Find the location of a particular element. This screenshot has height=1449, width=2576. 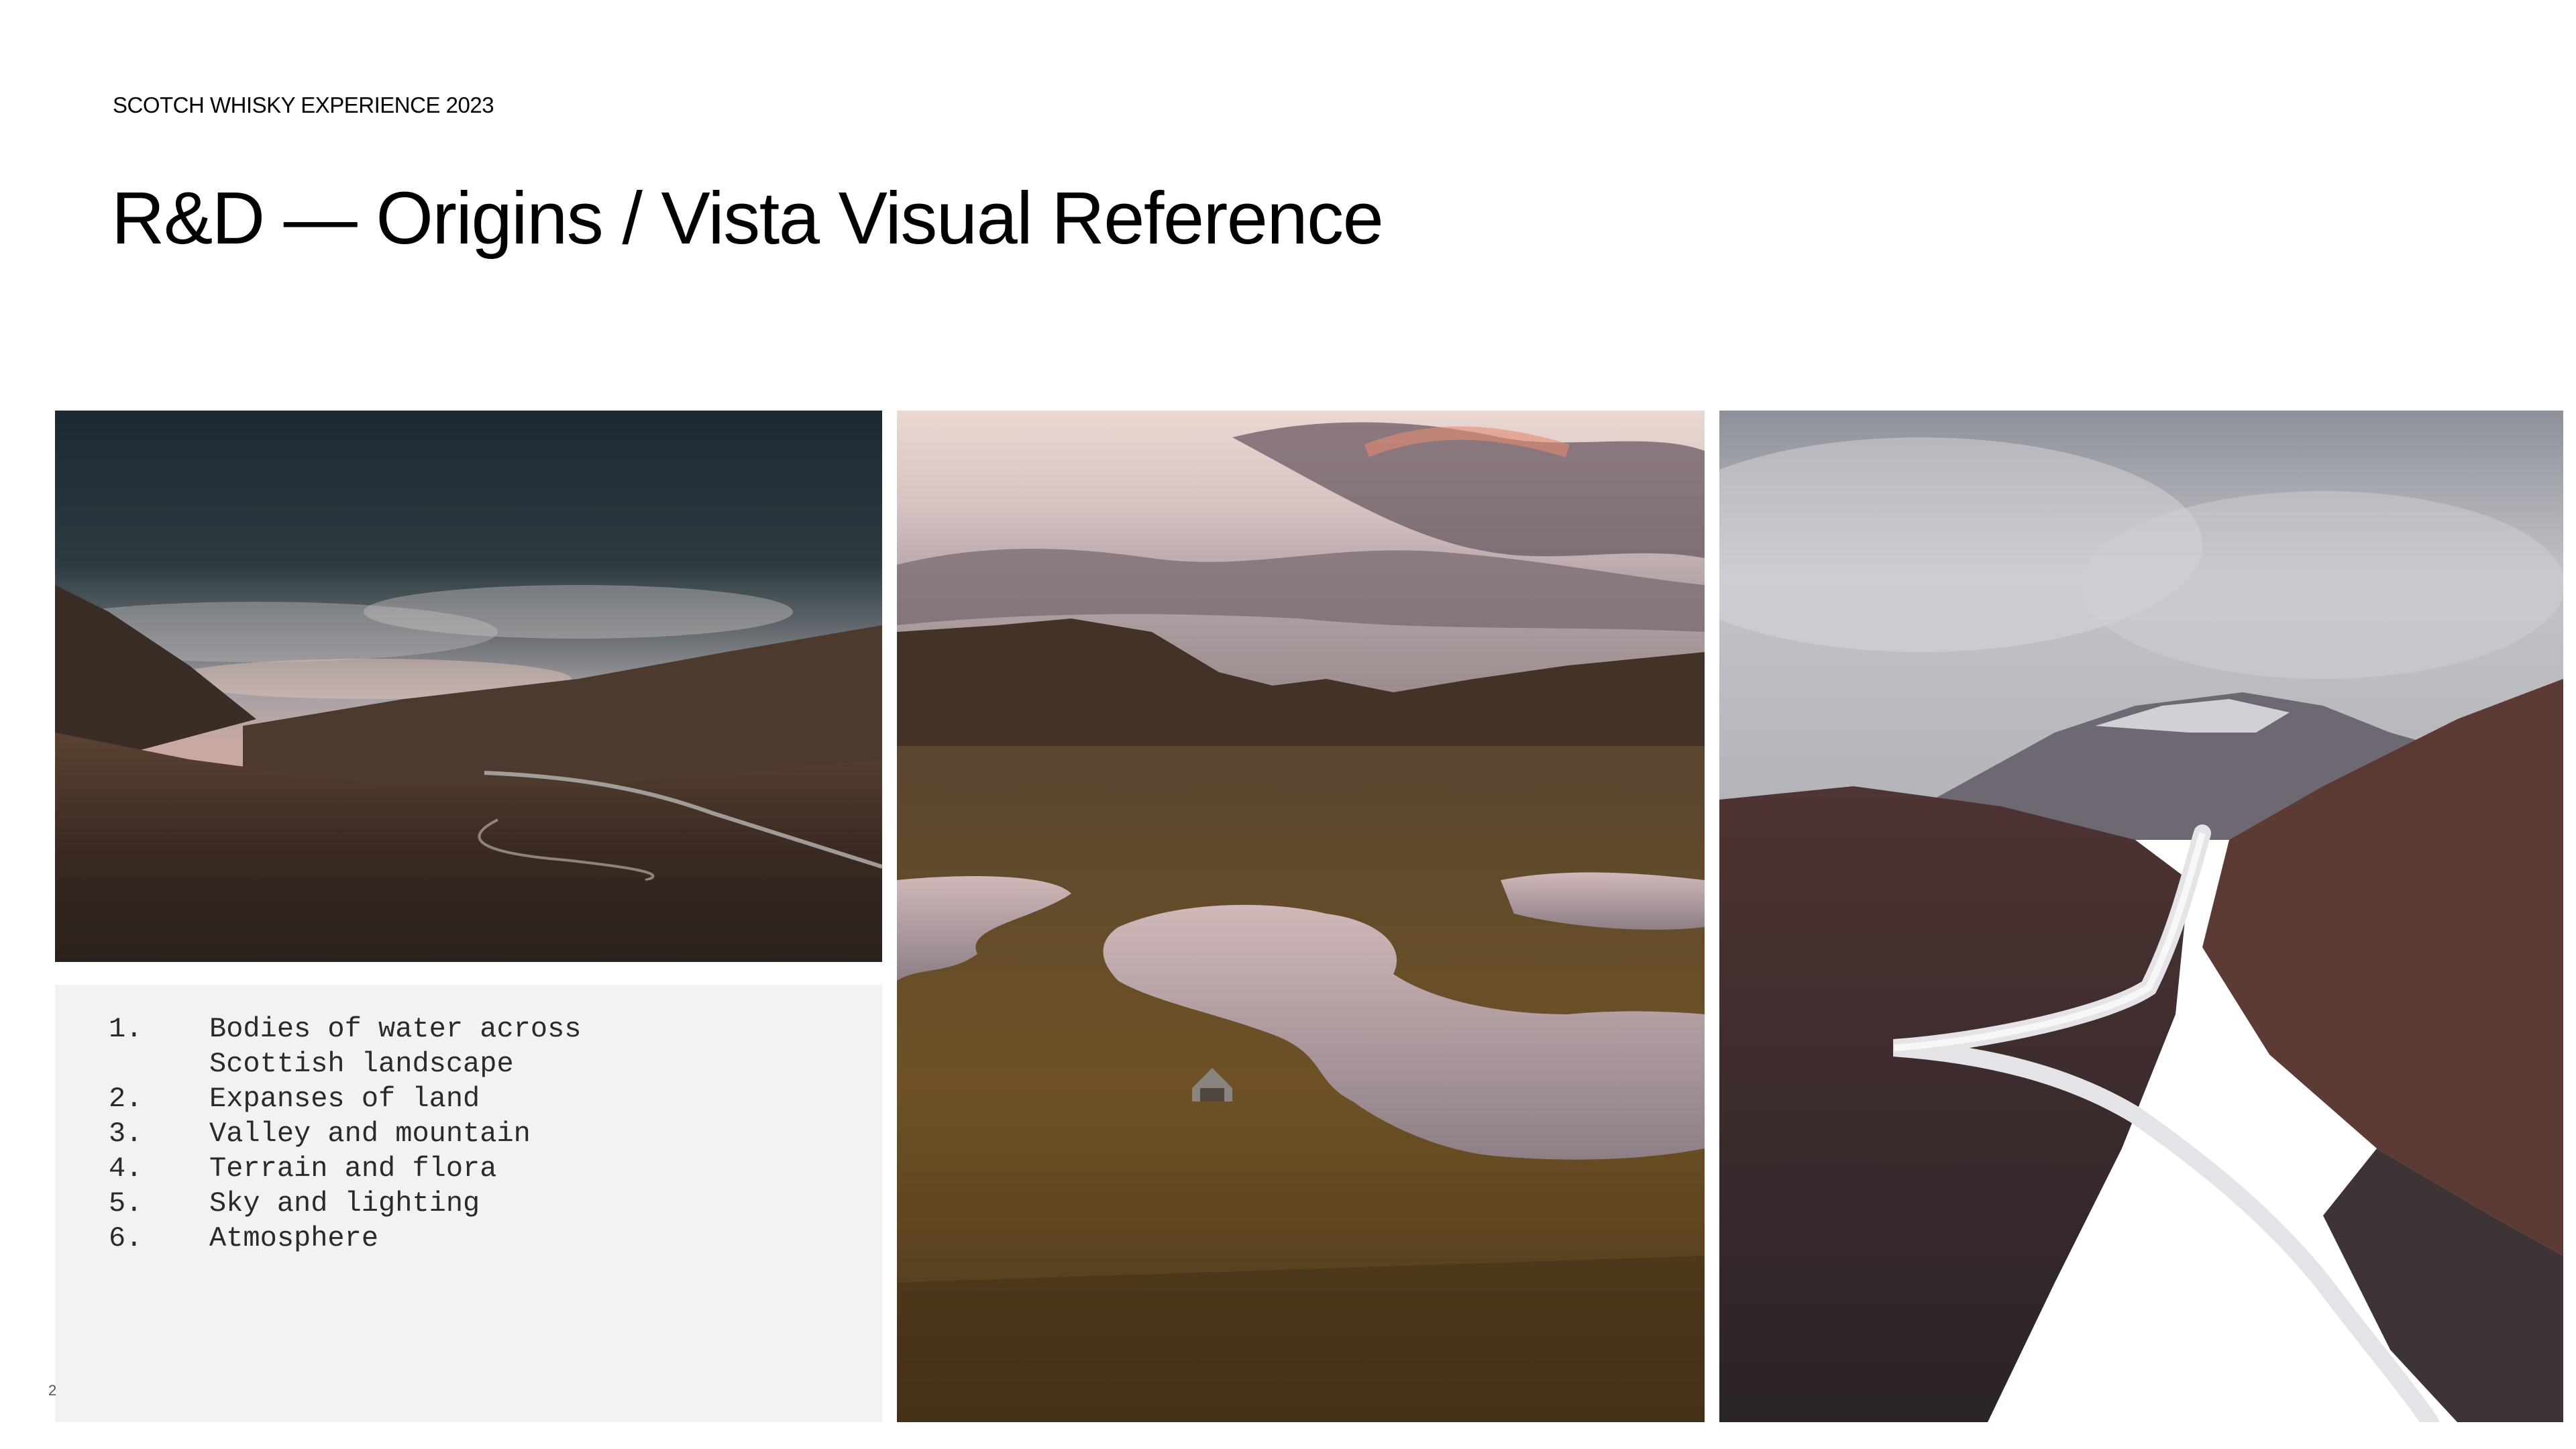

eyebrow-label: SCOTCH WHISKY EXPERIENCE 2023 is located at coordinates (303, 105).